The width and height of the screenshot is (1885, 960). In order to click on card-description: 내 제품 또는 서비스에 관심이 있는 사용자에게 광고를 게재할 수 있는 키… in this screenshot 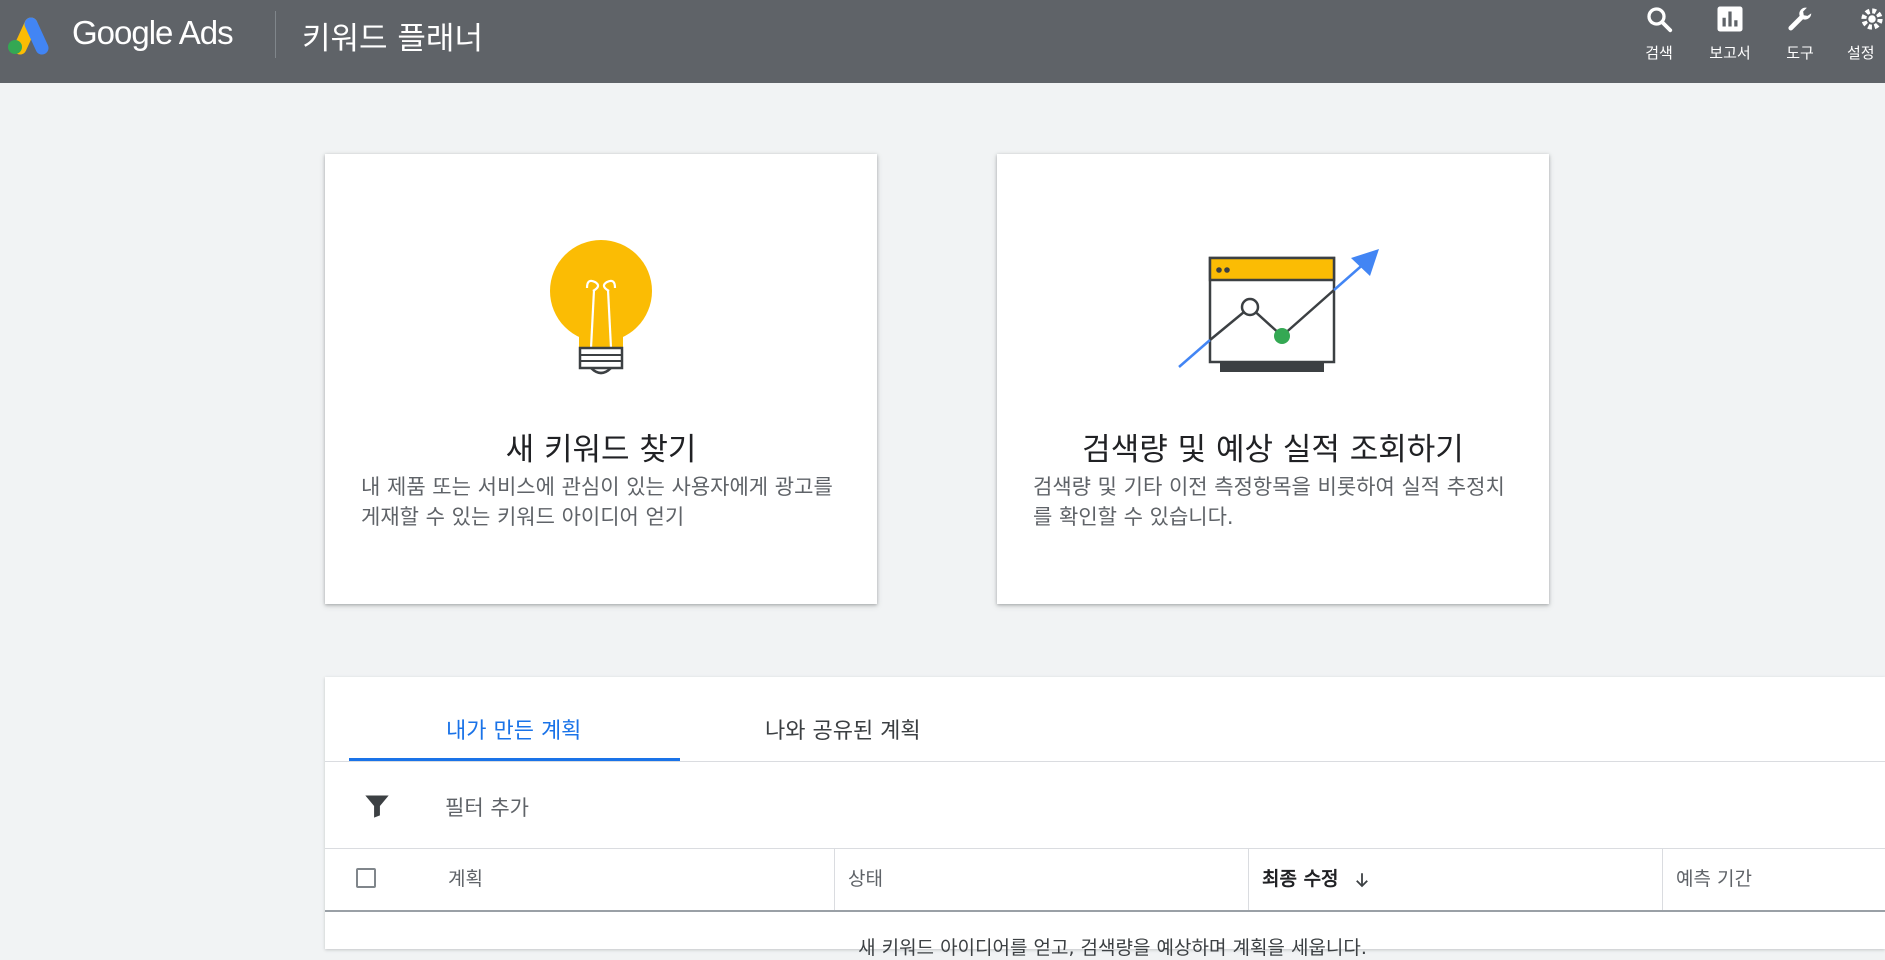, I will do `click(597, 502)`.